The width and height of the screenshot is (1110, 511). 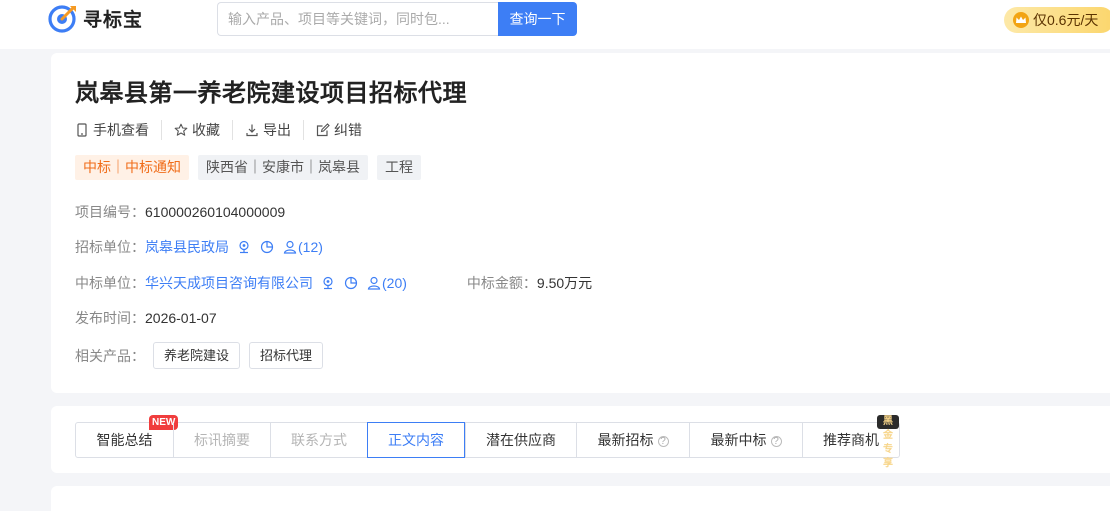 I want to click on winner-count: (20), so click(x=394, y=283).